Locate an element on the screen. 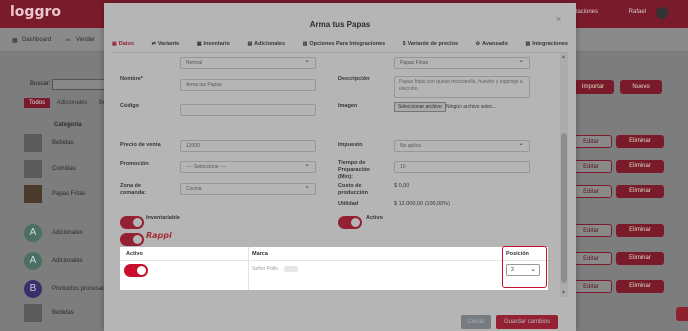  brand-redacted is located at coordinates (291, 269).